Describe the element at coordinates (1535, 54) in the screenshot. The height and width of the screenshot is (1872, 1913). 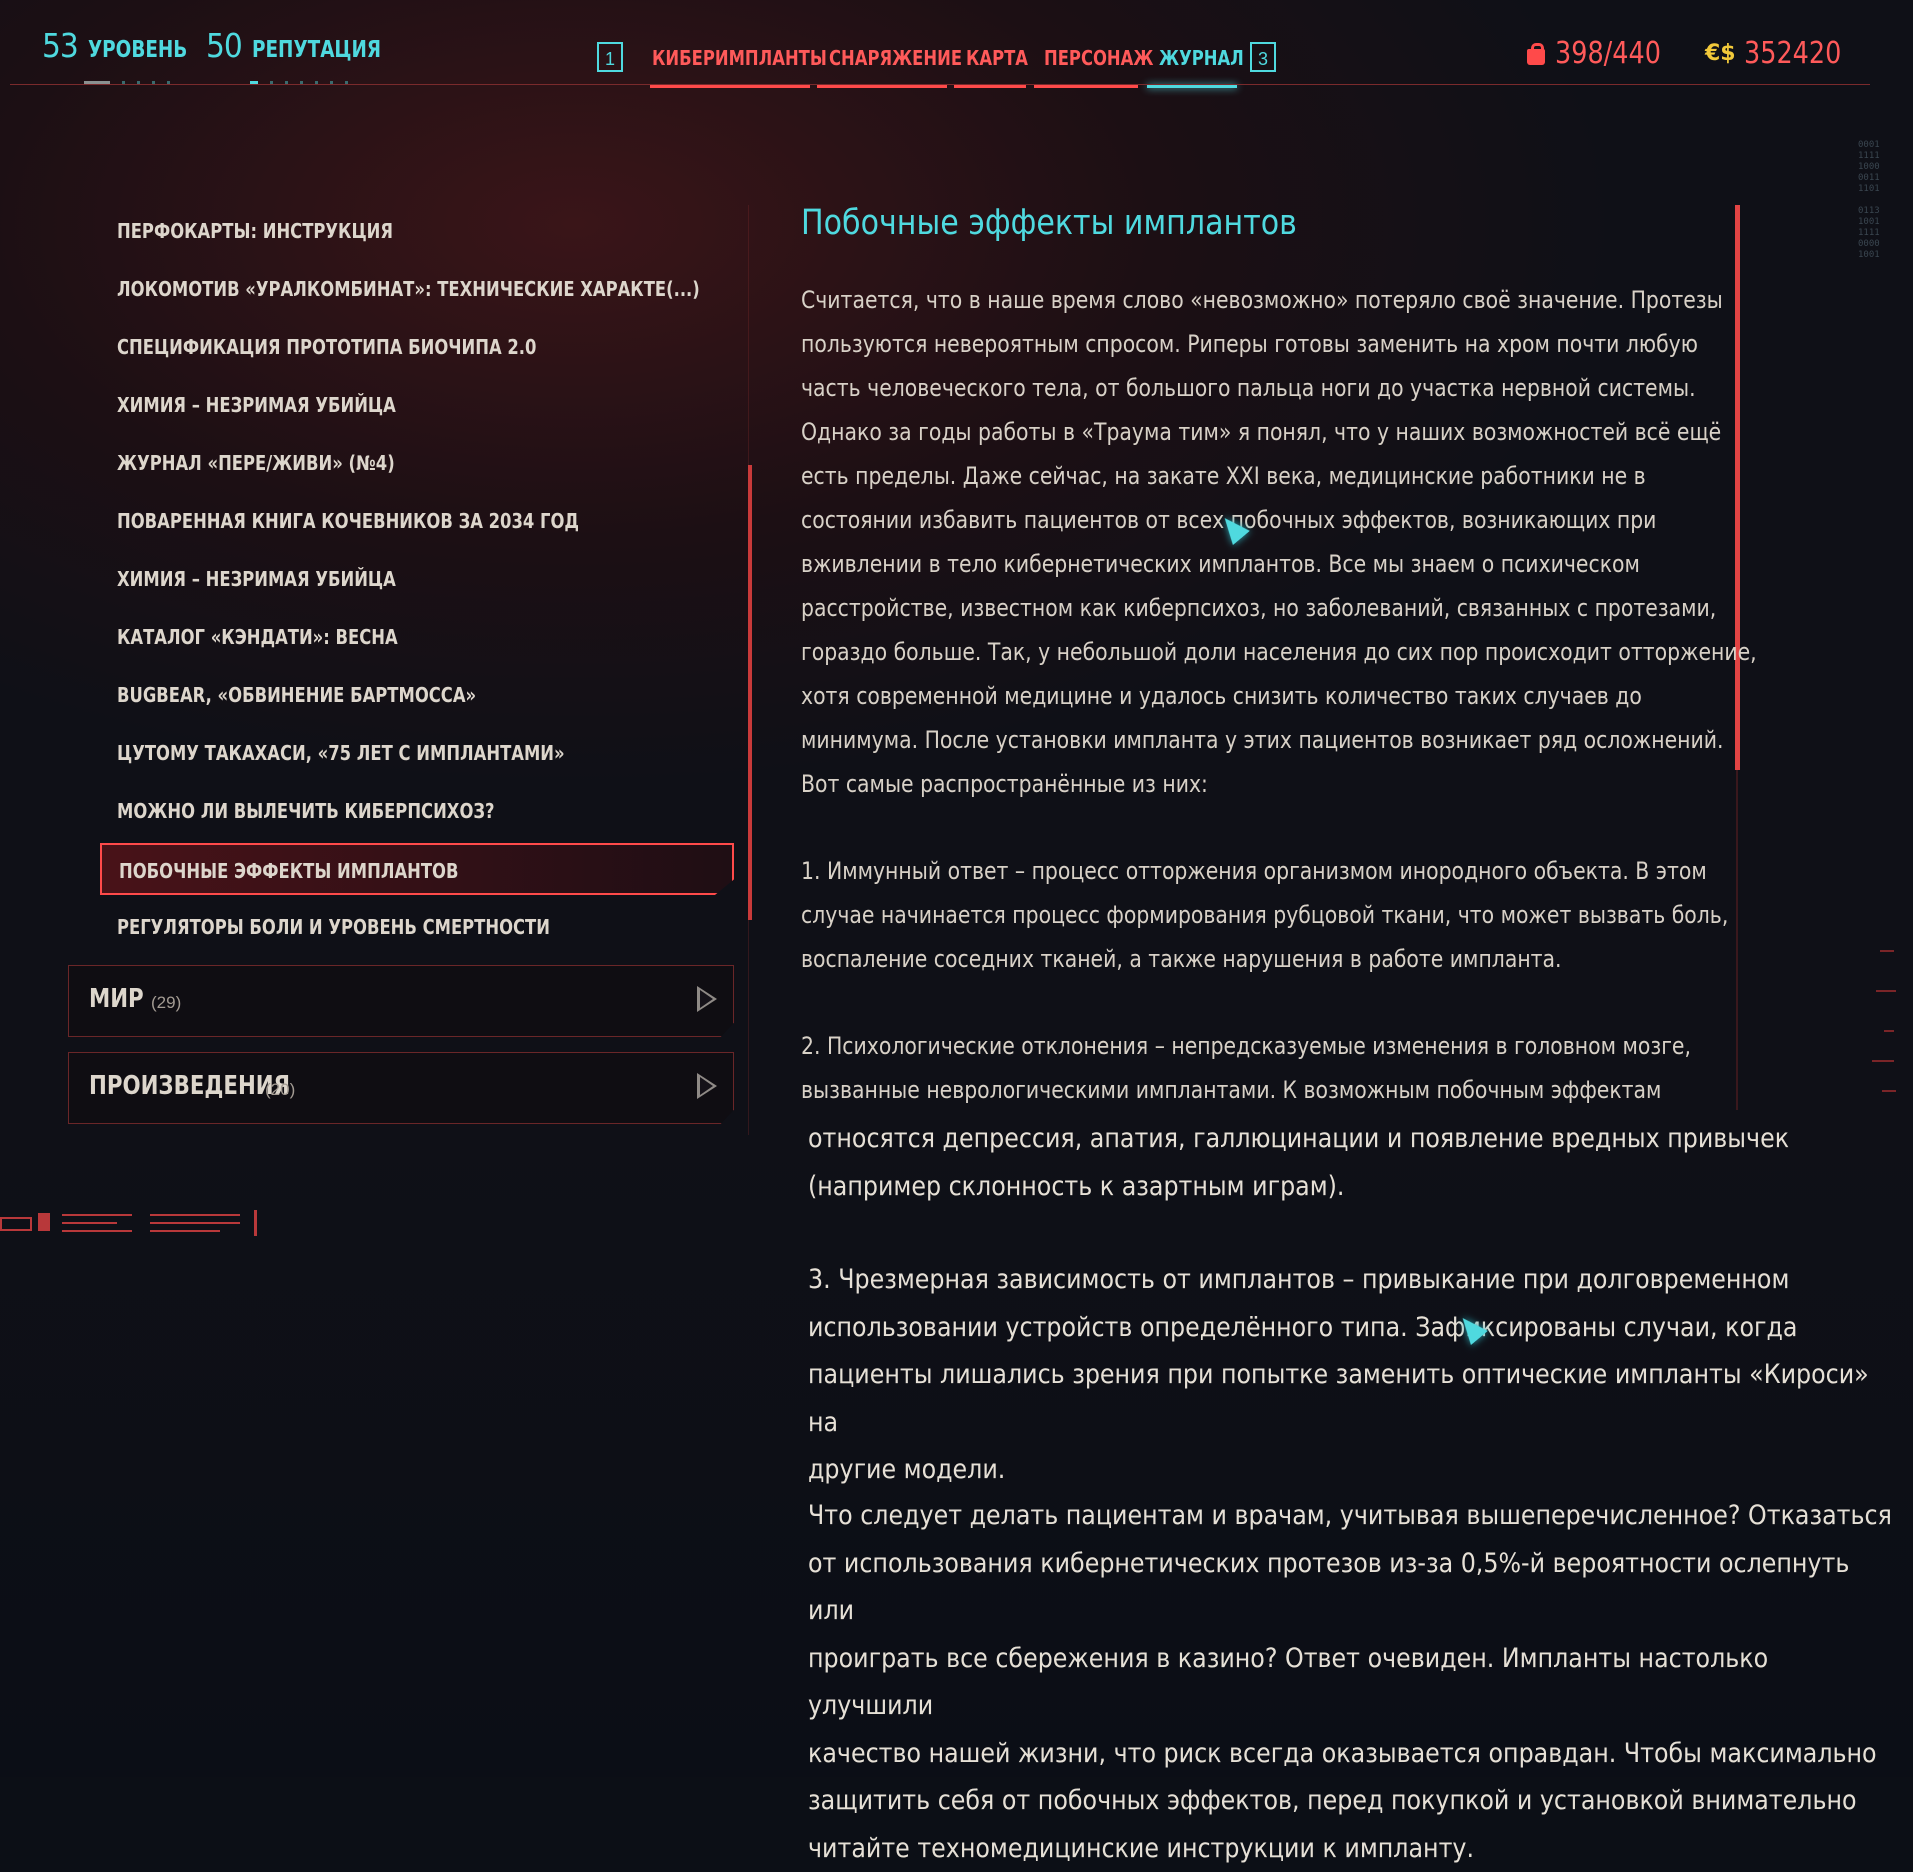
I see `backpack-icon` at that location.